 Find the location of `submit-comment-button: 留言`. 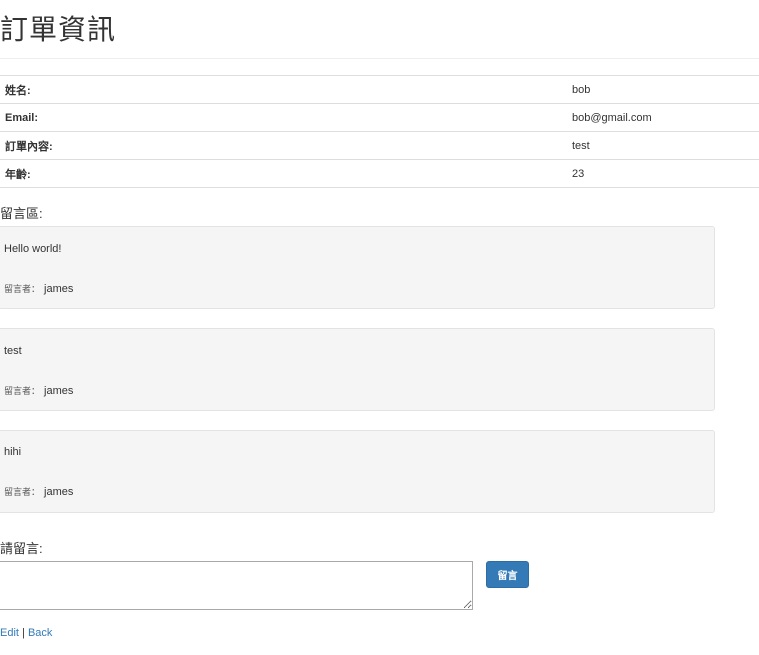

submit-comment-button: 留言 is located at coordinates (507, 574).